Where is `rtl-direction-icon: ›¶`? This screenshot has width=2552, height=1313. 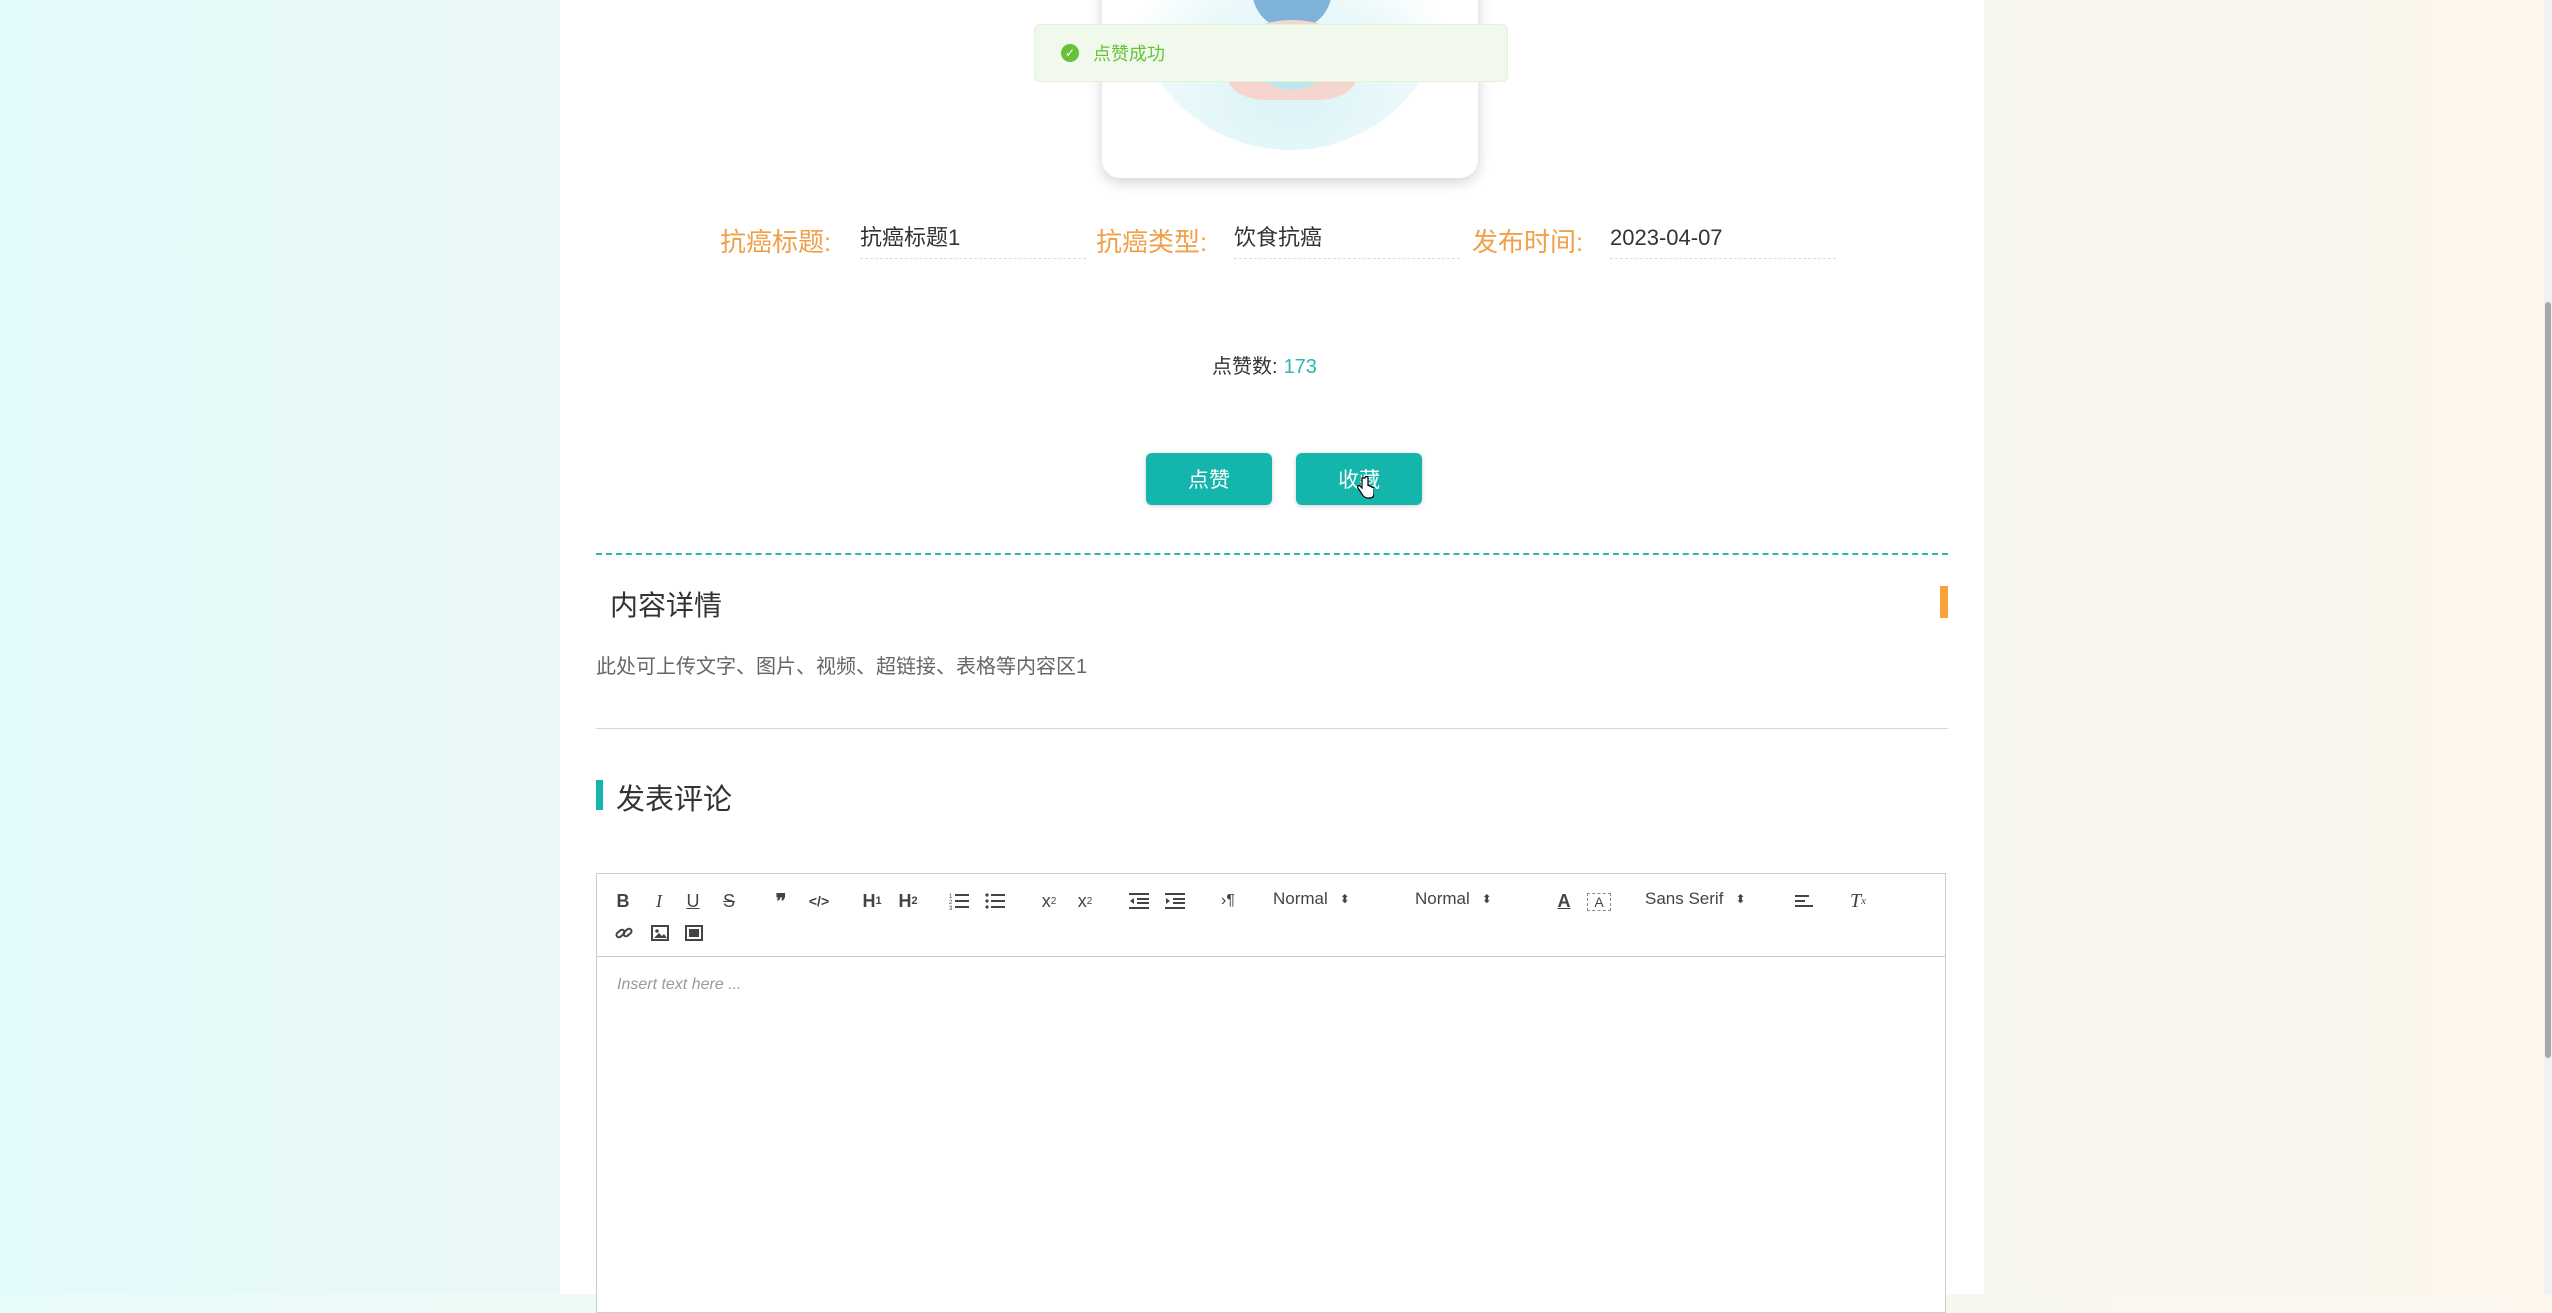
rtl-direction-icon: ›¶ is located at coordinates (1228, 901).